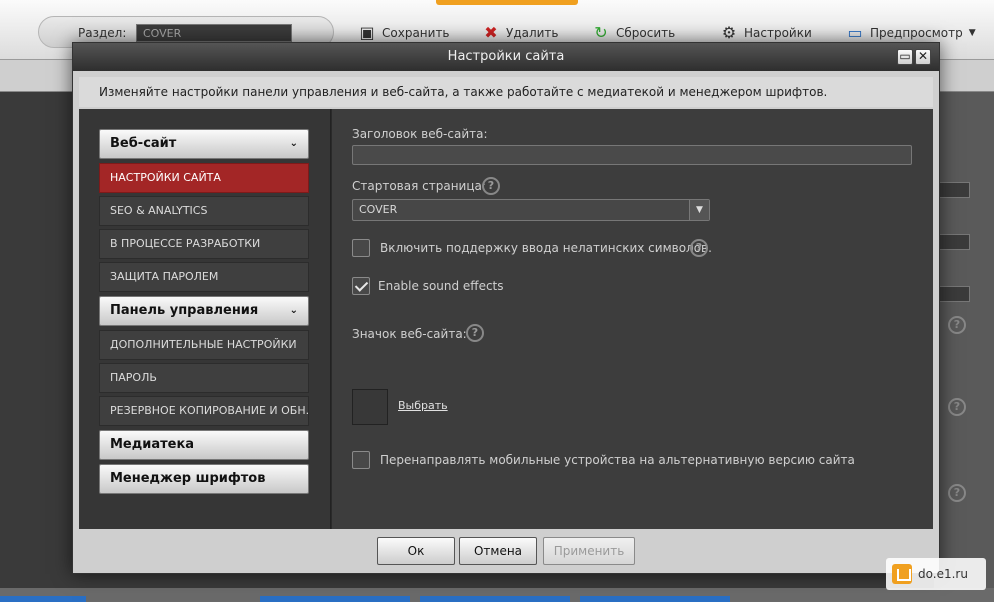 The width and height of the screenshot is (994, 602). Describe the element at coordinates (632, 155) in the screenshot. I see `site-title-input` at that location.